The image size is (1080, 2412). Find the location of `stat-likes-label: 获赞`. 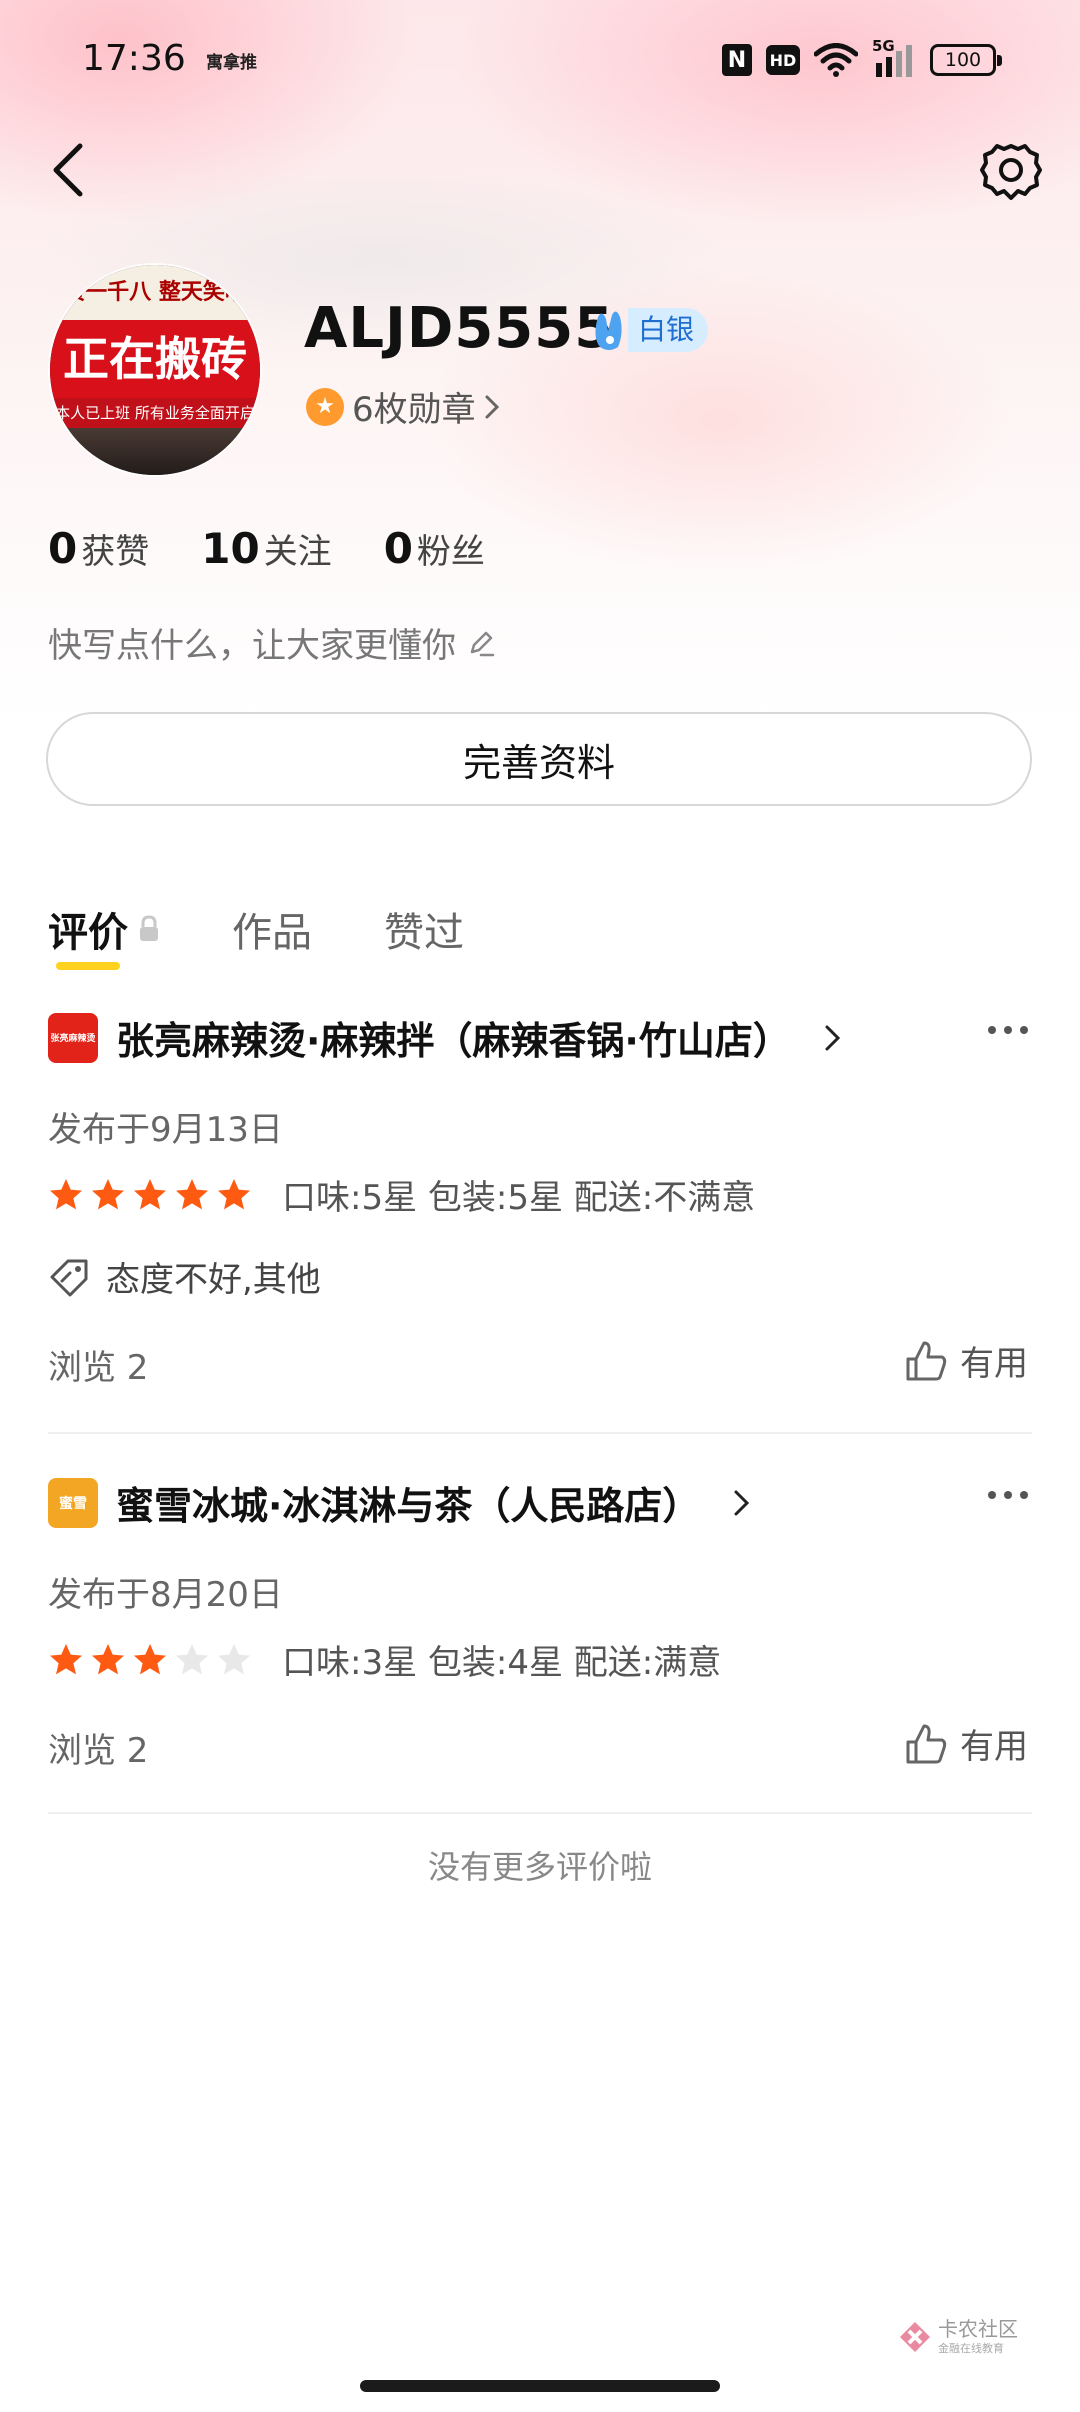

stat-likes-label: 获赞 is located at coordinates (115, 552).